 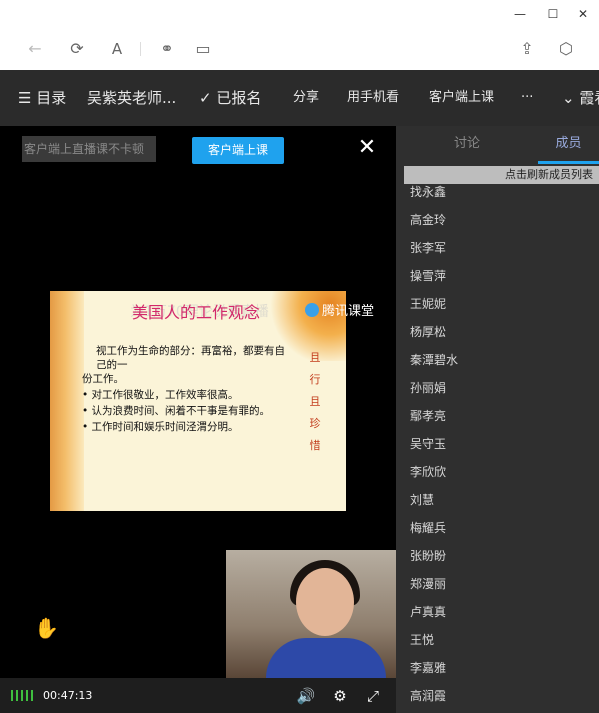 I want to click on enrolled-status: ✓ 已报名, so click(x=230, y=98).